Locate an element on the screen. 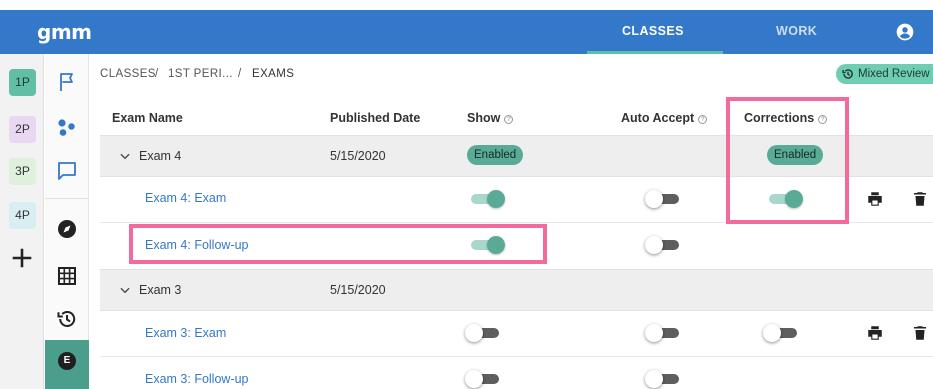  header-exam-name: Exam Name is located at coordinates (147, 118).